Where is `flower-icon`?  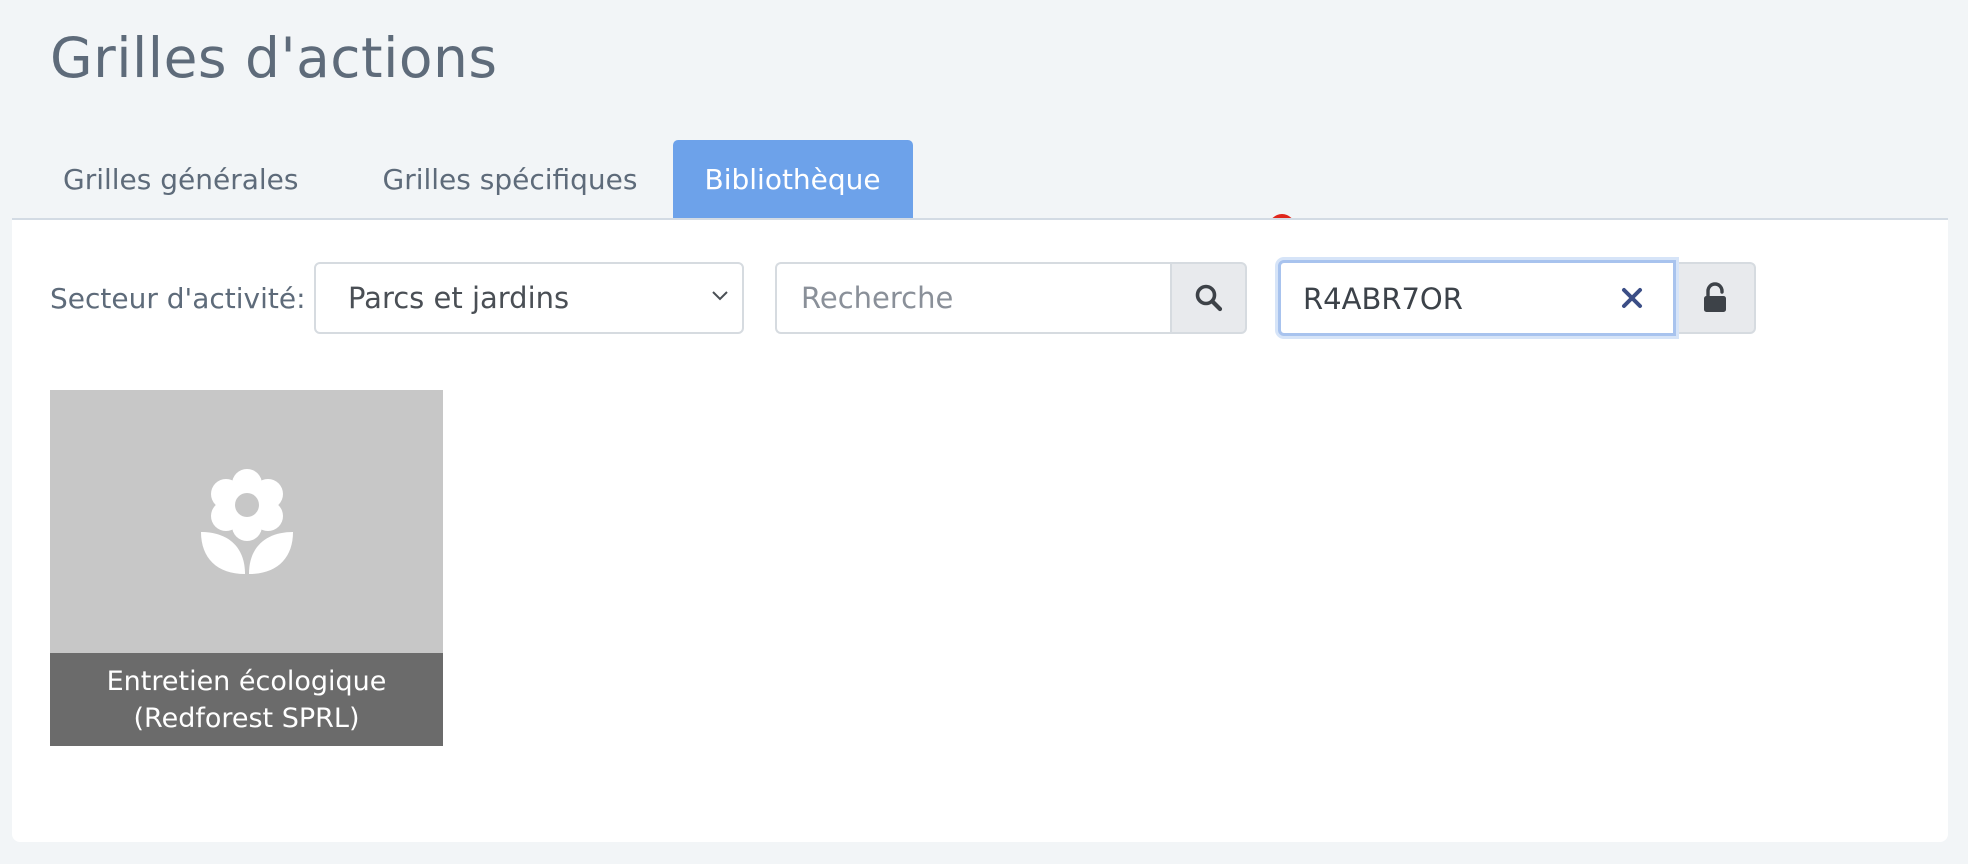
flower-icon is located at coordinates (246, 521).